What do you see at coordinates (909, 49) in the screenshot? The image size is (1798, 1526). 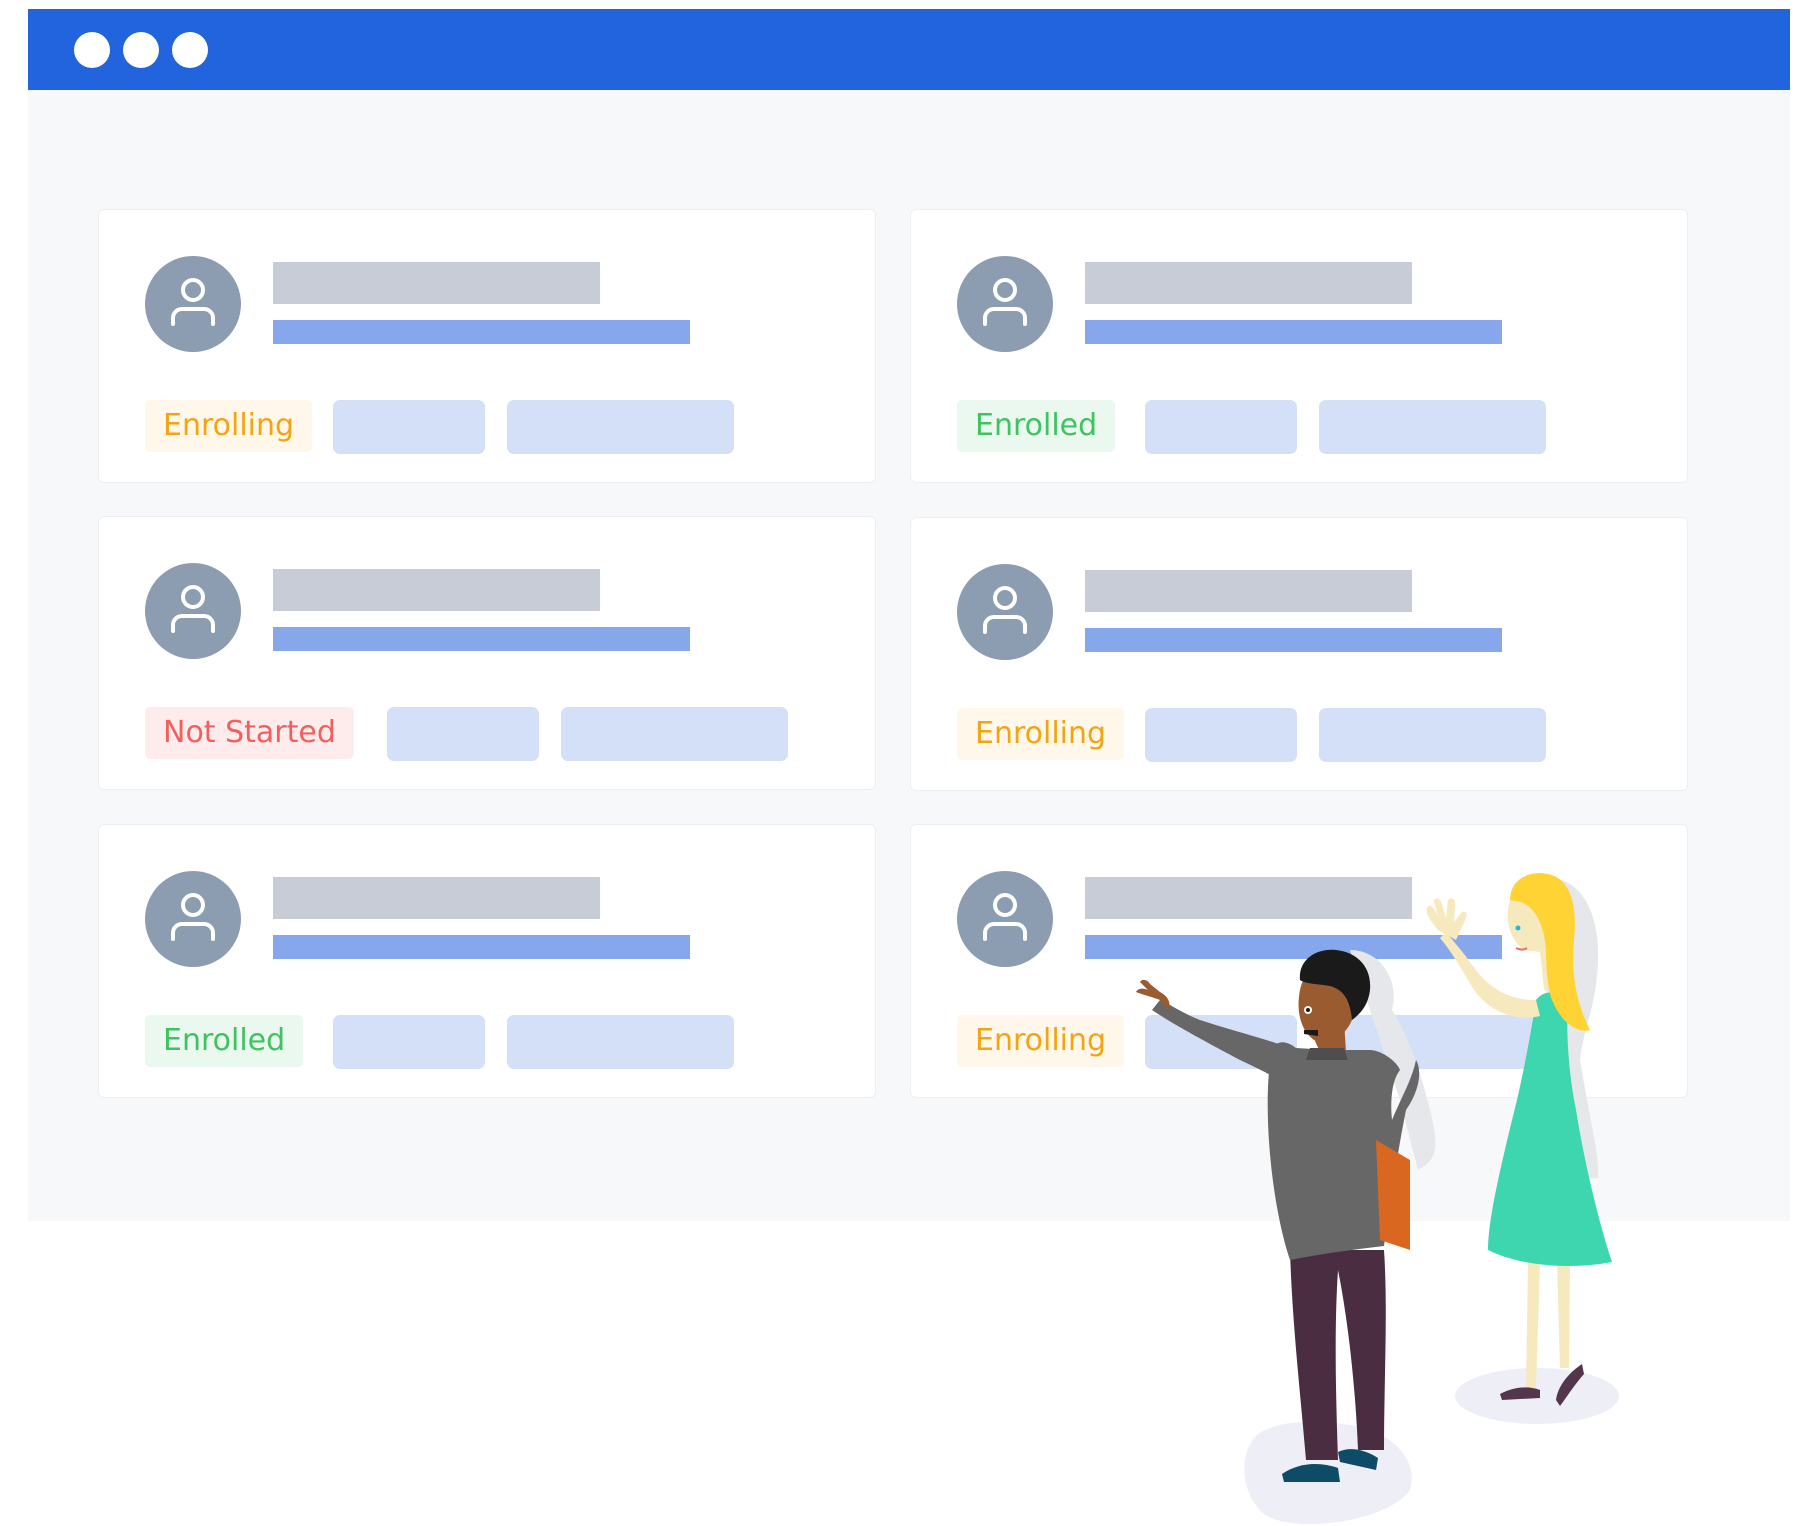 I see `window-titlebar` at bounding box center [909, 49].